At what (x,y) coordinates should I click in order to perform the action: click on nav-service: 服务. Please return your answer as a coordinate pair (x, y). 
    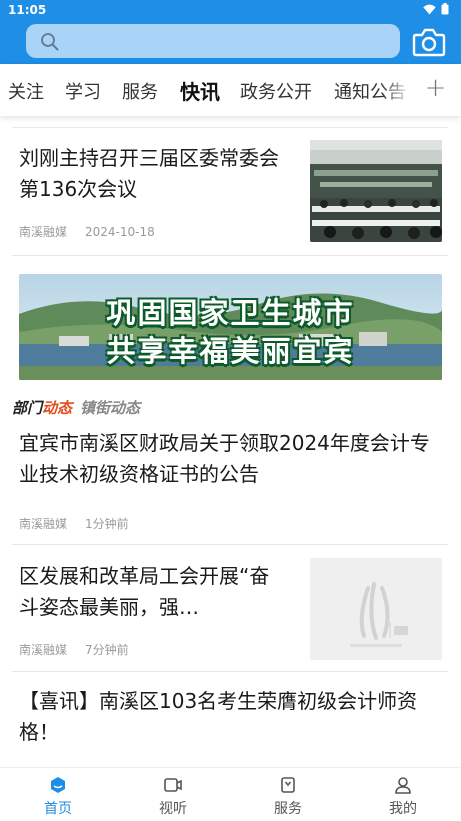
    Looking at the image, I should click on (288, 796).